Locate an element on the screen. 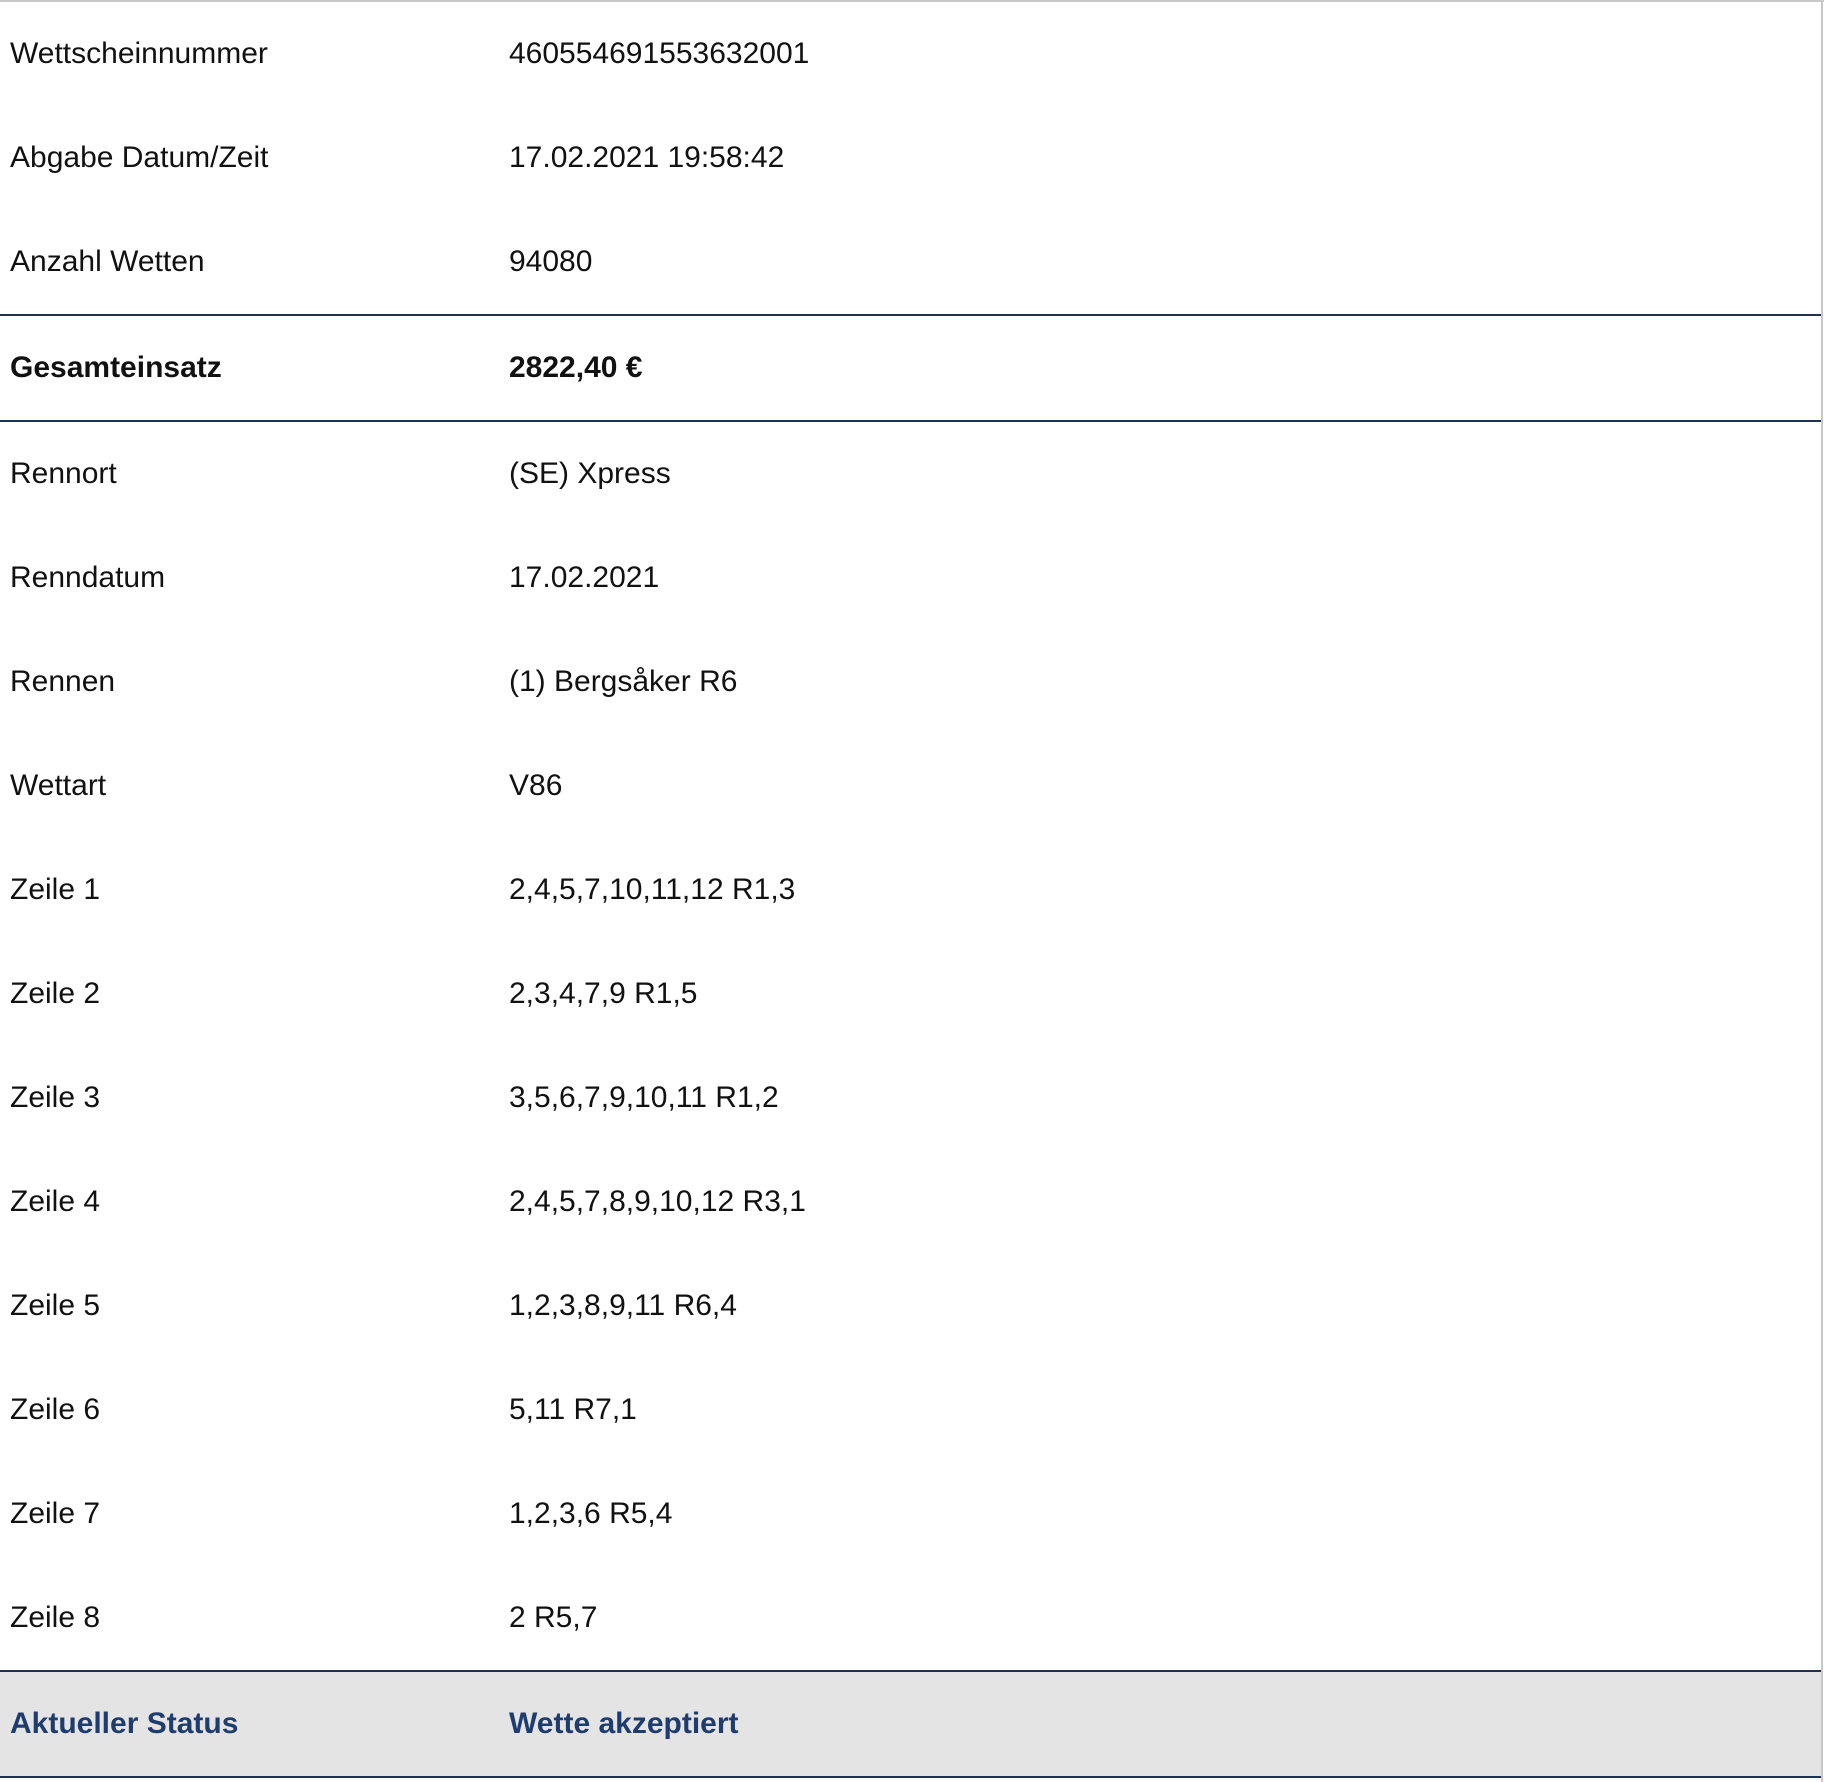 The width and height of the screenshot is (1824, 1782). row-current-status: Aktueller Status Wette akzeptiert is located at coordinates (910, 1724).